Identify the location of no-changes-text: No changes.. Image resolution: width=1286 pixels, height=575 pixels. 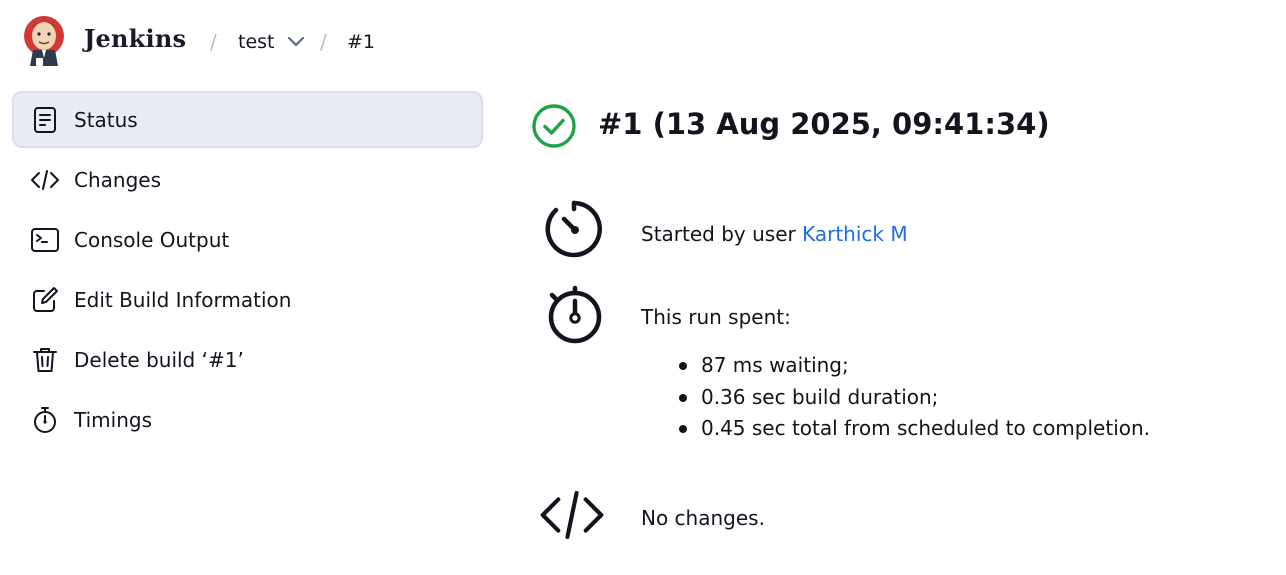
(703, 518).